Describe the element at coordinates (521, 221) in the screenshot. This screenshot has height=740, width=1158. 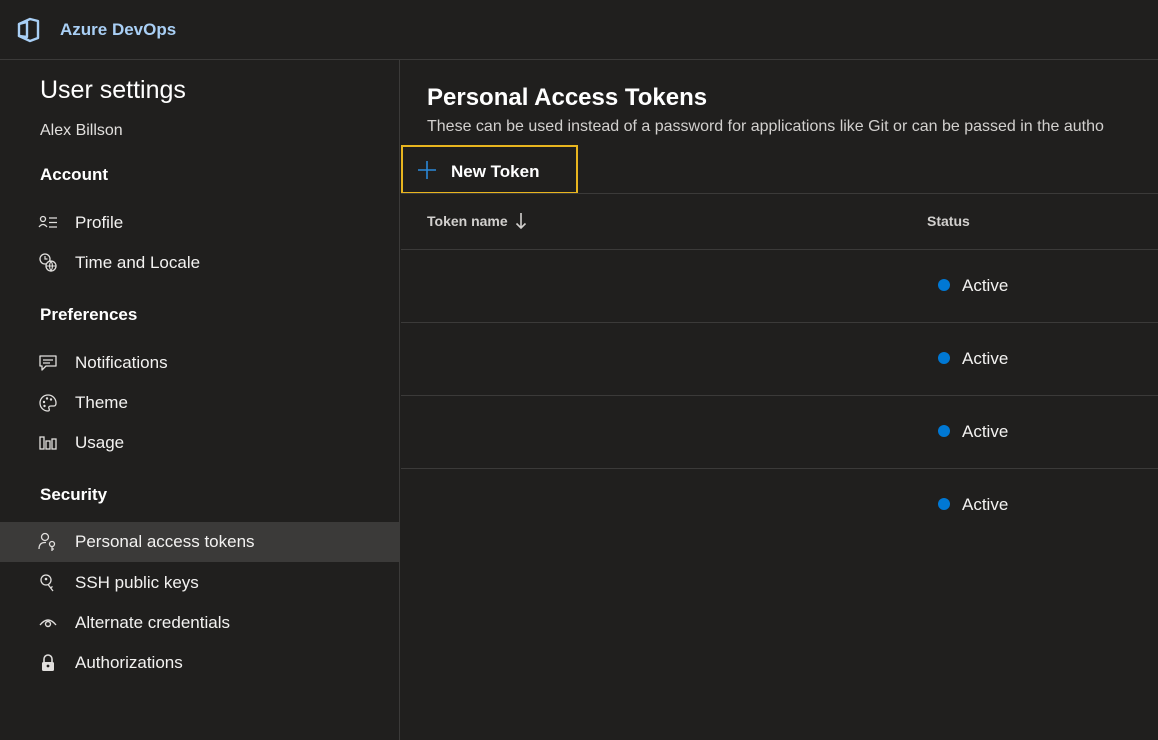
I see `arrow-down-icon` at that location.